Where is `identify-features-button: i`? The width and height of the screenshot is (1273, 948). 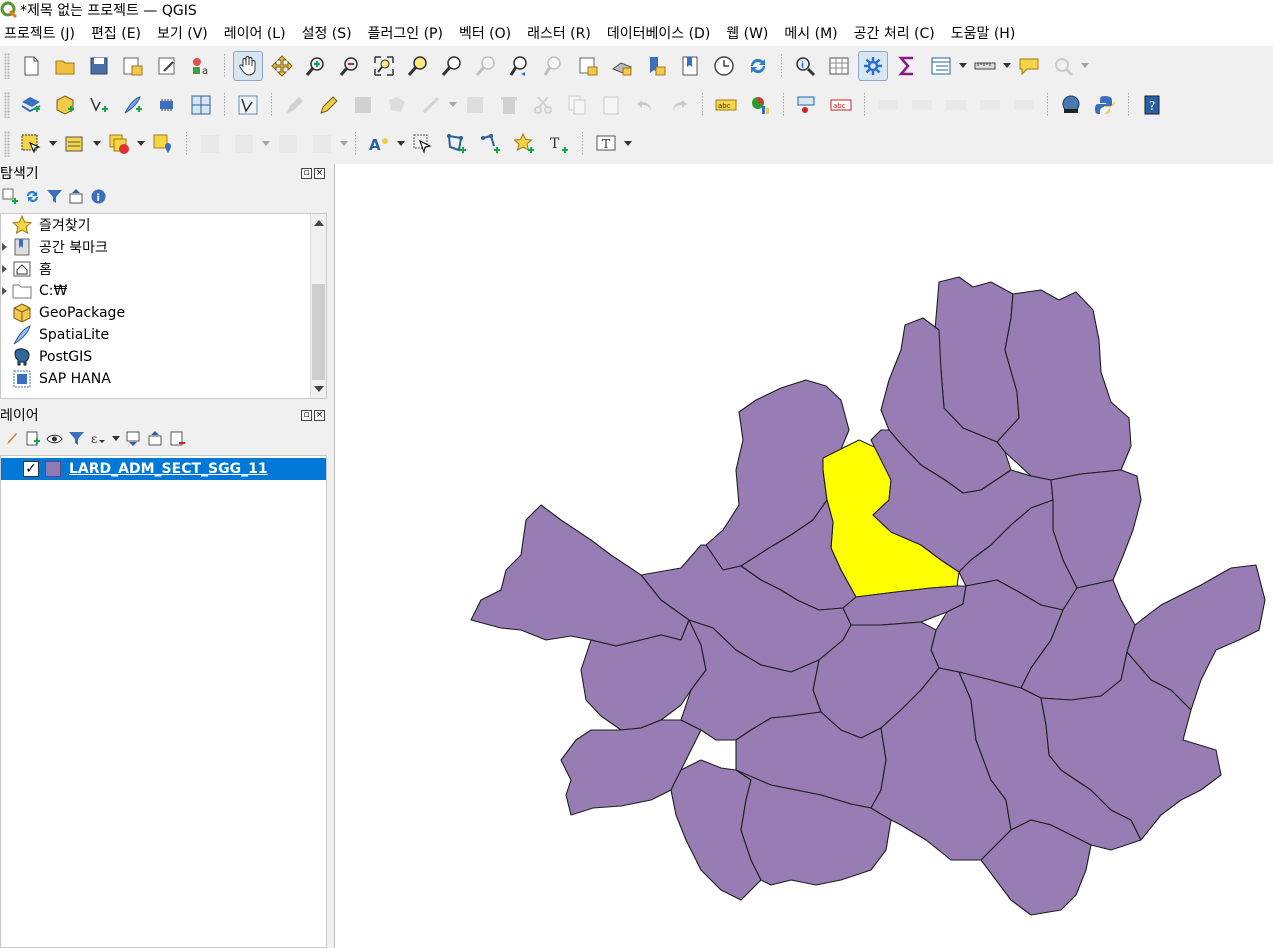
identify-features-button: i is located at coordinates (805, 66).